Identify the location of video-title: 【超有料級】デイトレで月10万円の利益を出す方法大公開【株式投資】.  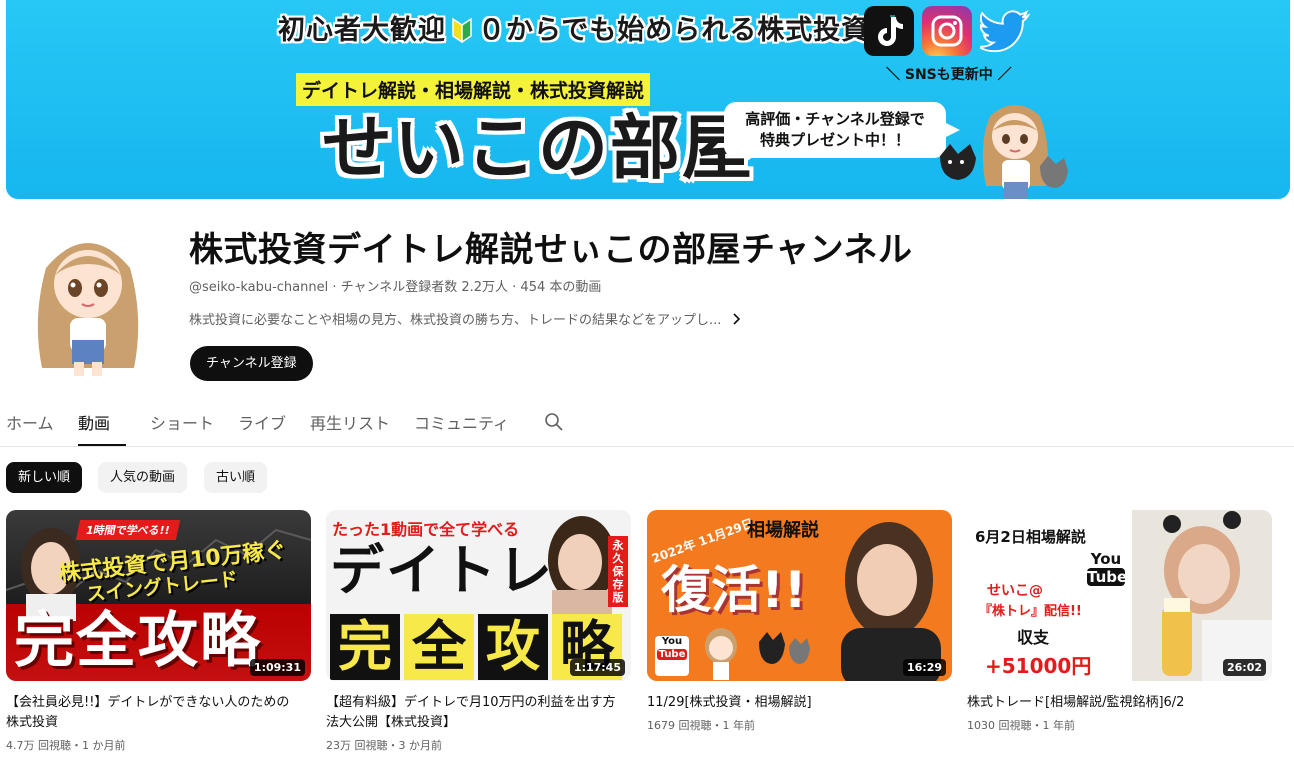
(471, 713).